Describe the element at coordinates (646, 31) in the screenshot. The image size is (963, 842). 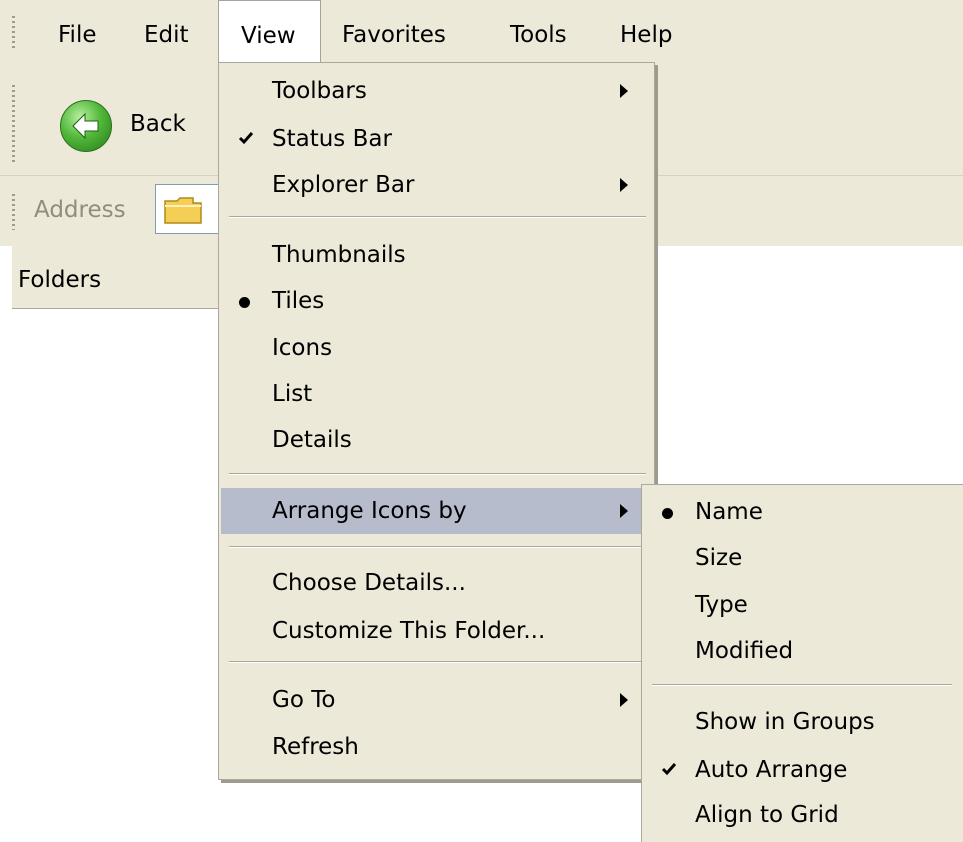
I see `menu-help: Help` at that location.